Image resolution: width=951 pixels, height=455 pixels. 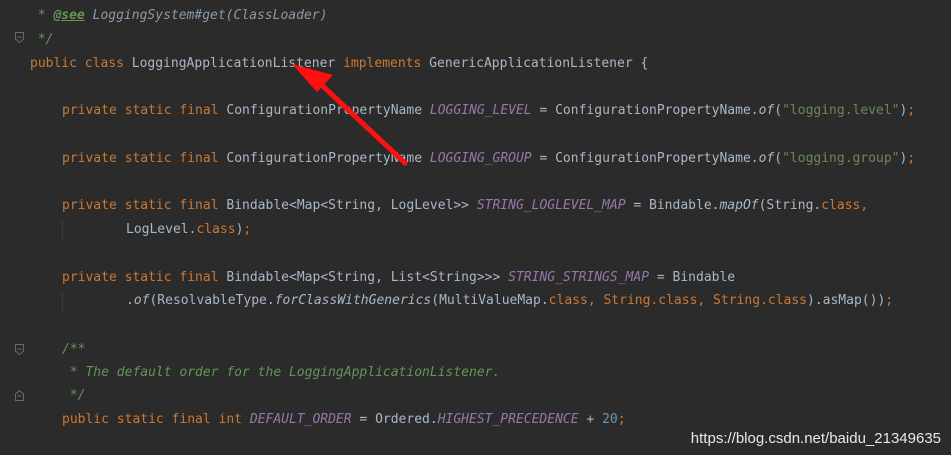 What do you see at coordinates (672, 205) in the screenshot?
I see `code-text: = Bindable.` at bounding box center [672, 205].